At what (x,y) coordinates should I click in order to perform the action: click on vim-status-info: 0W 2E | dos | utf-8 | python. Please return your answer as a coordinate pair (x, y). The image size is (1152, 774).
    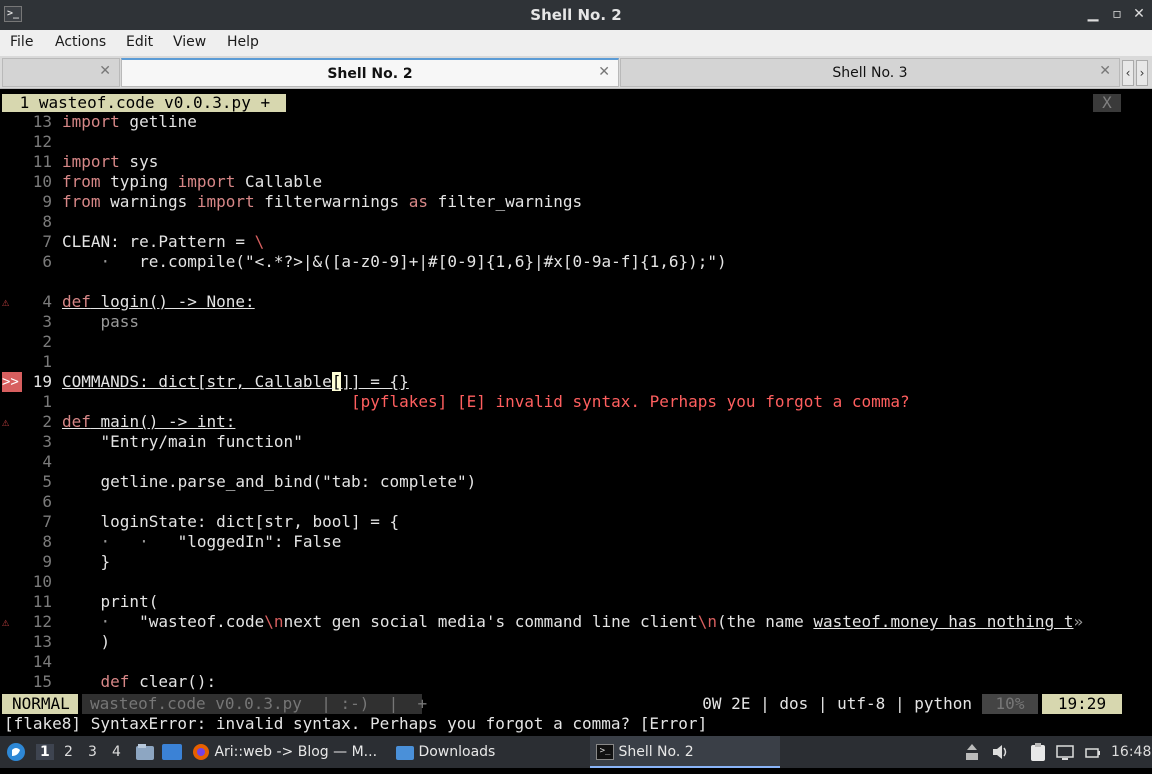
    Looking at the image, I should click on (837, 703).